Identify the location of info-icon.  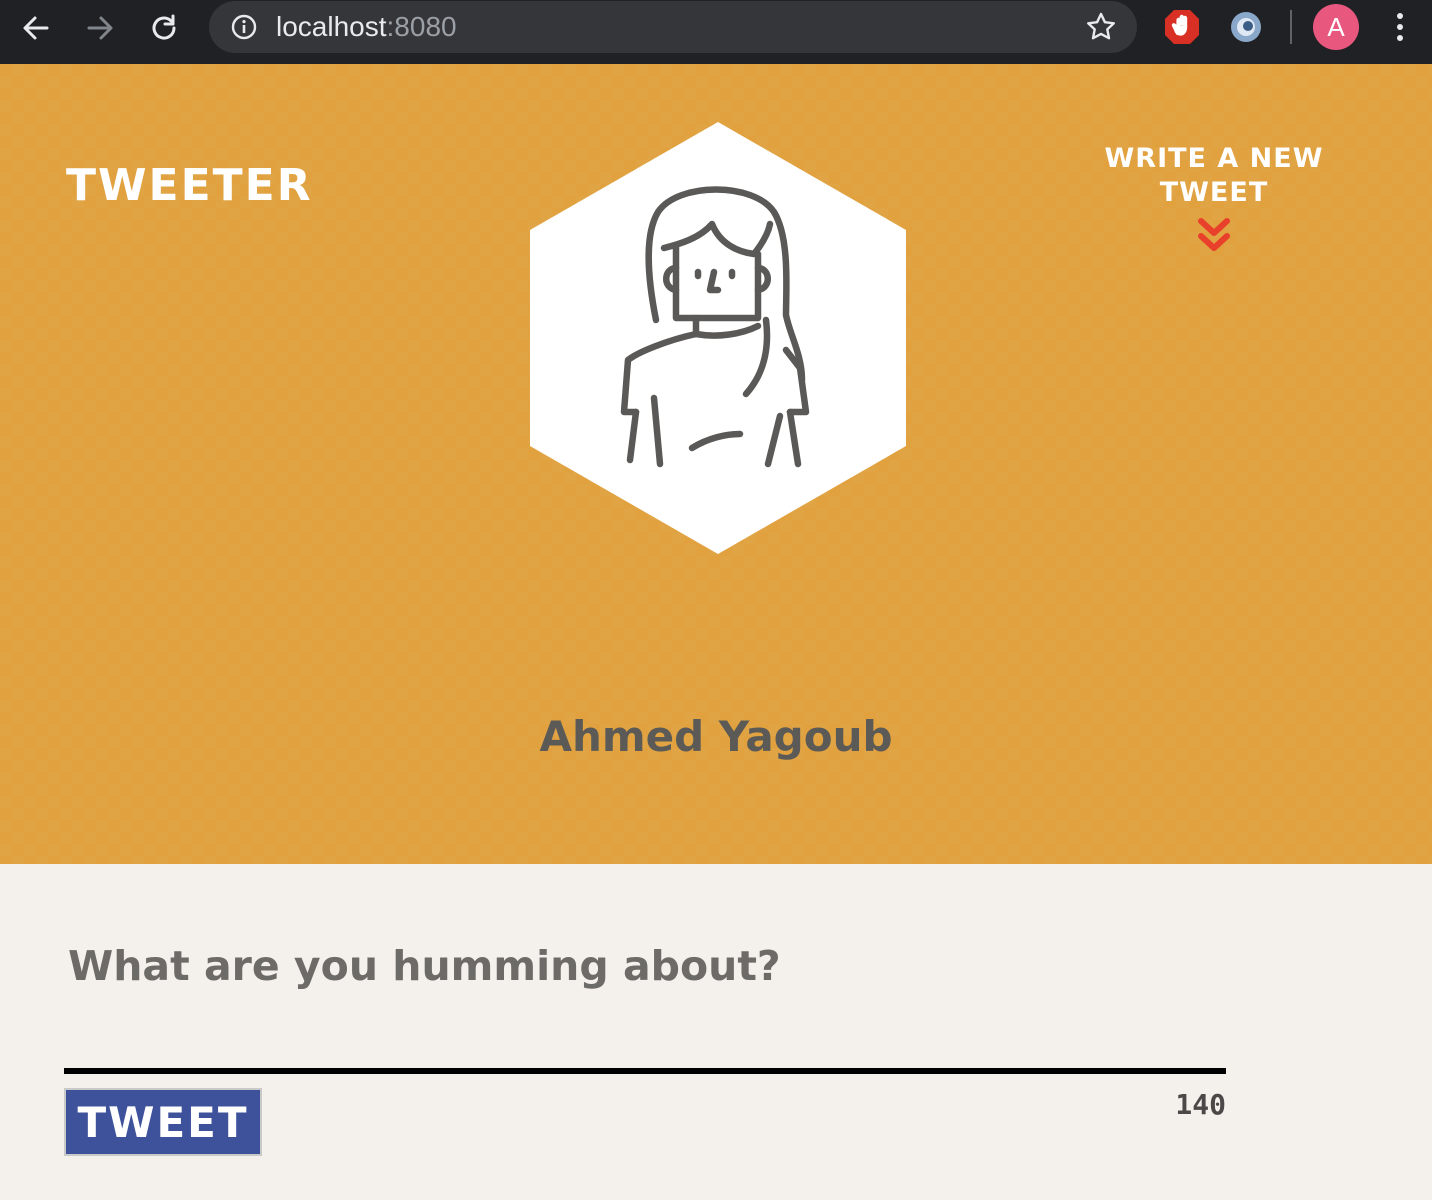
(244, 27).